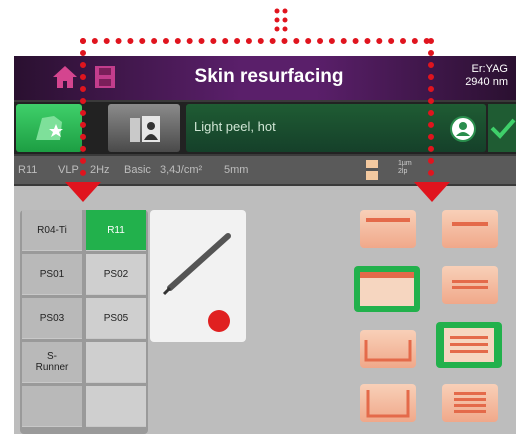  I want to click on laser-name: Er:YAG, so click(489, 69).